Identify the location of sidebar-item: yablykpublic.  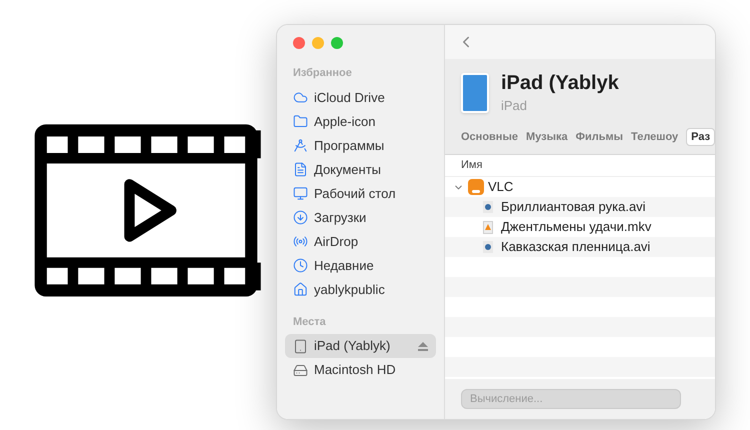
(360, 290).